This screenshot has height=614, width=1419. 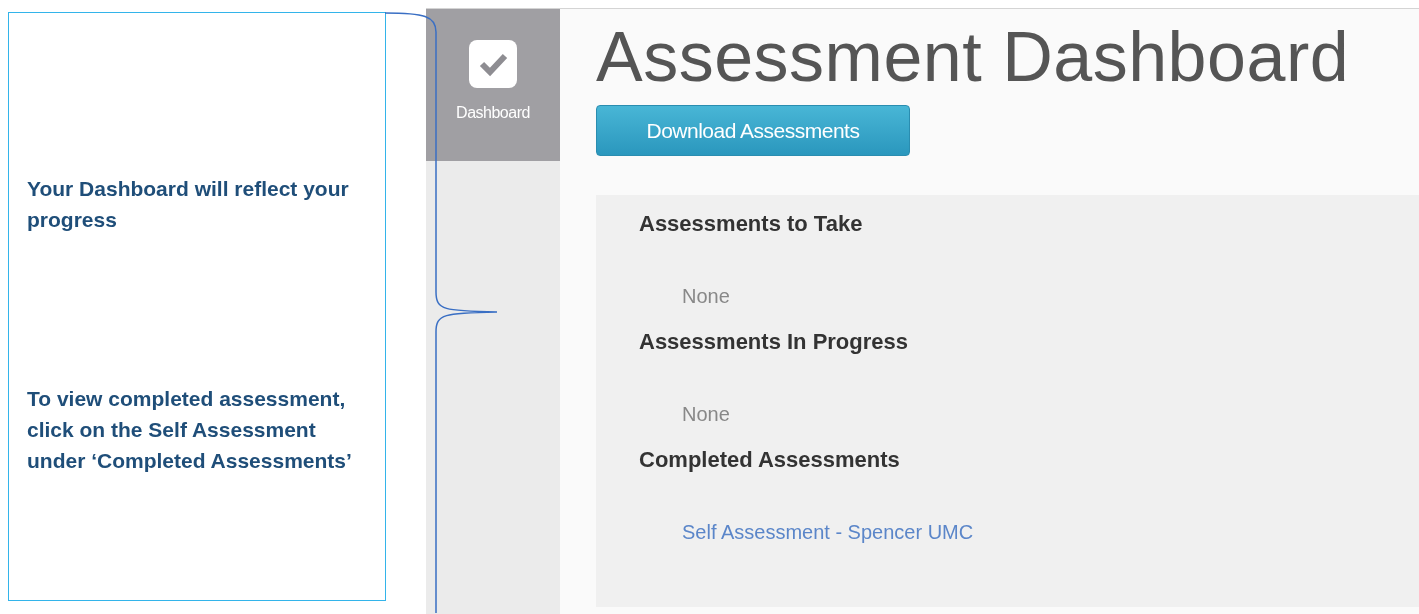 I want to click on section-heading: Completed Assessments, so click(x=769, y=460).